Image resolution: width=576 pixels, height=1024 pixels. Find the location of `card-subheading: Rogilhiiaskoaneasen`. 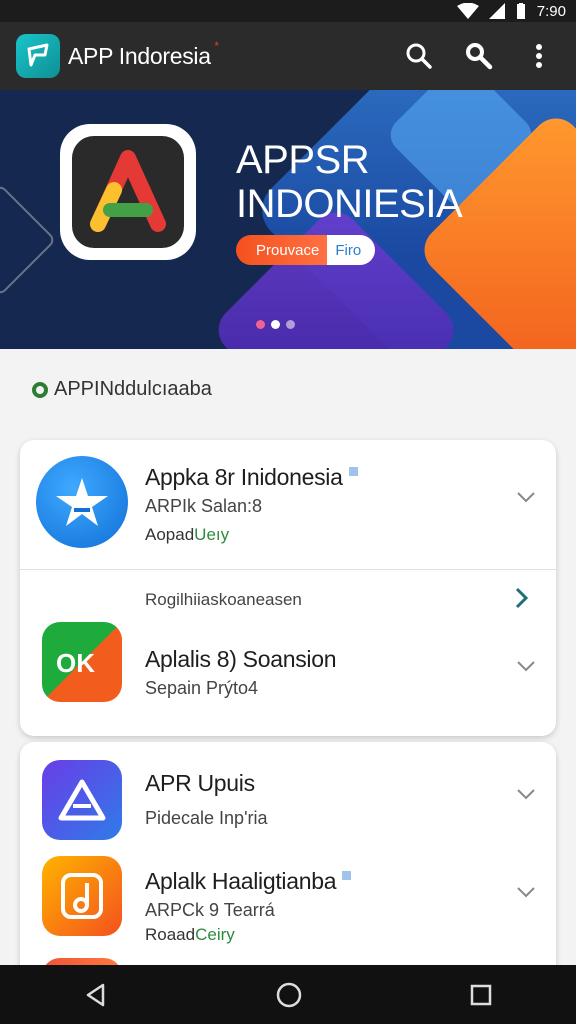

card-subheading: Rogilhiiaskoaneasen is located at coordinates (223, 599).